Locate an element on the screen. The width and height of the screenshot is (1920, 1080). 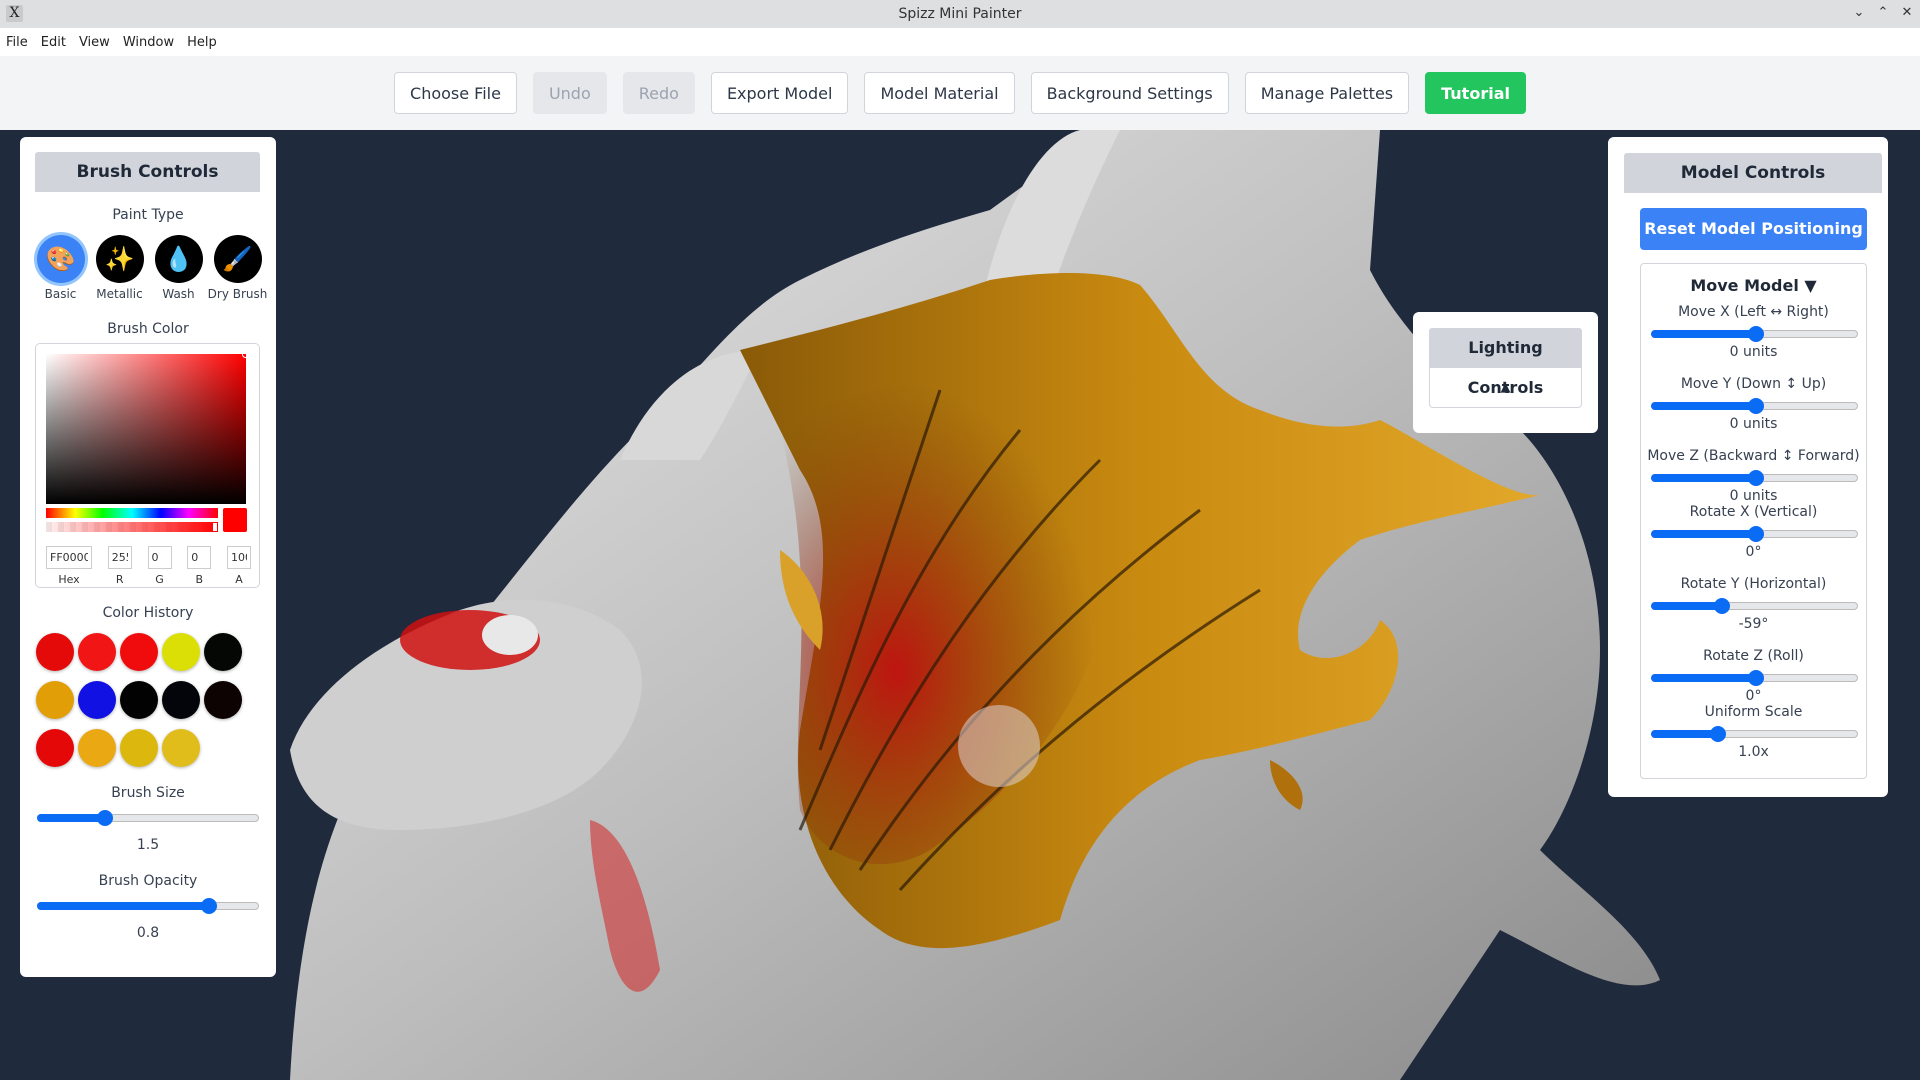
minimize-button: ⌄ is located at coordinates (1859, 13).